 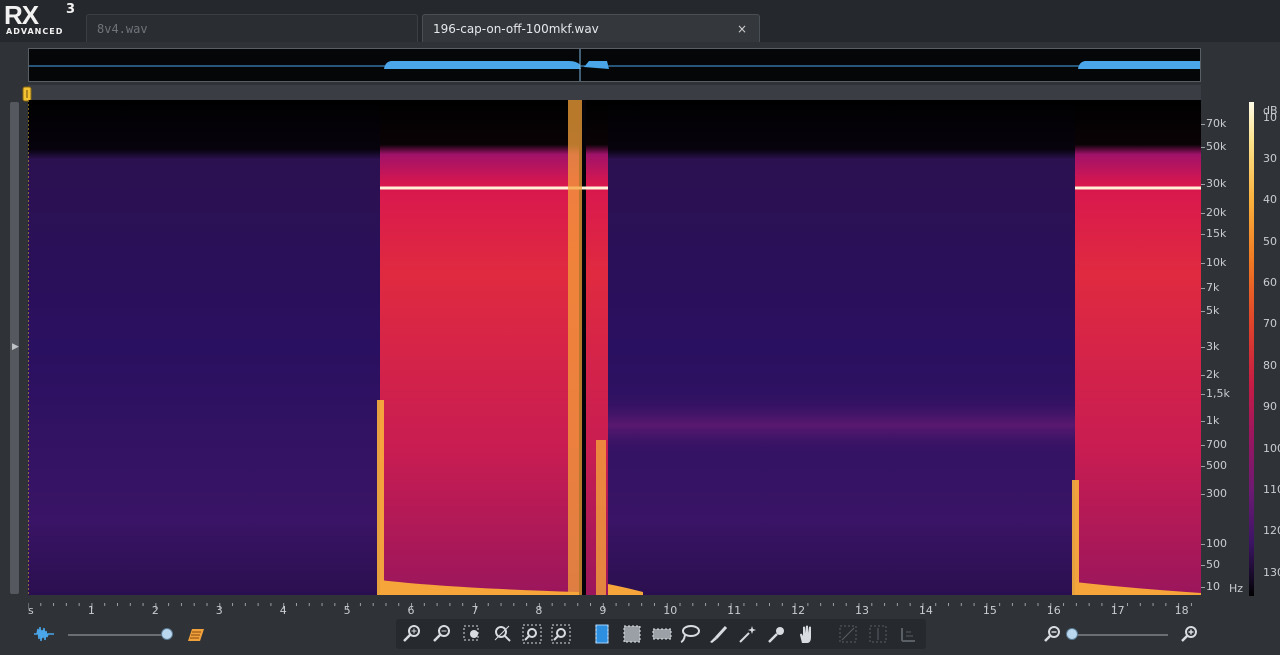 What do you see at coordinates (502, 634) in the screenshot?
I see `zoom-reset-icon` at bounding box center [502, 634].